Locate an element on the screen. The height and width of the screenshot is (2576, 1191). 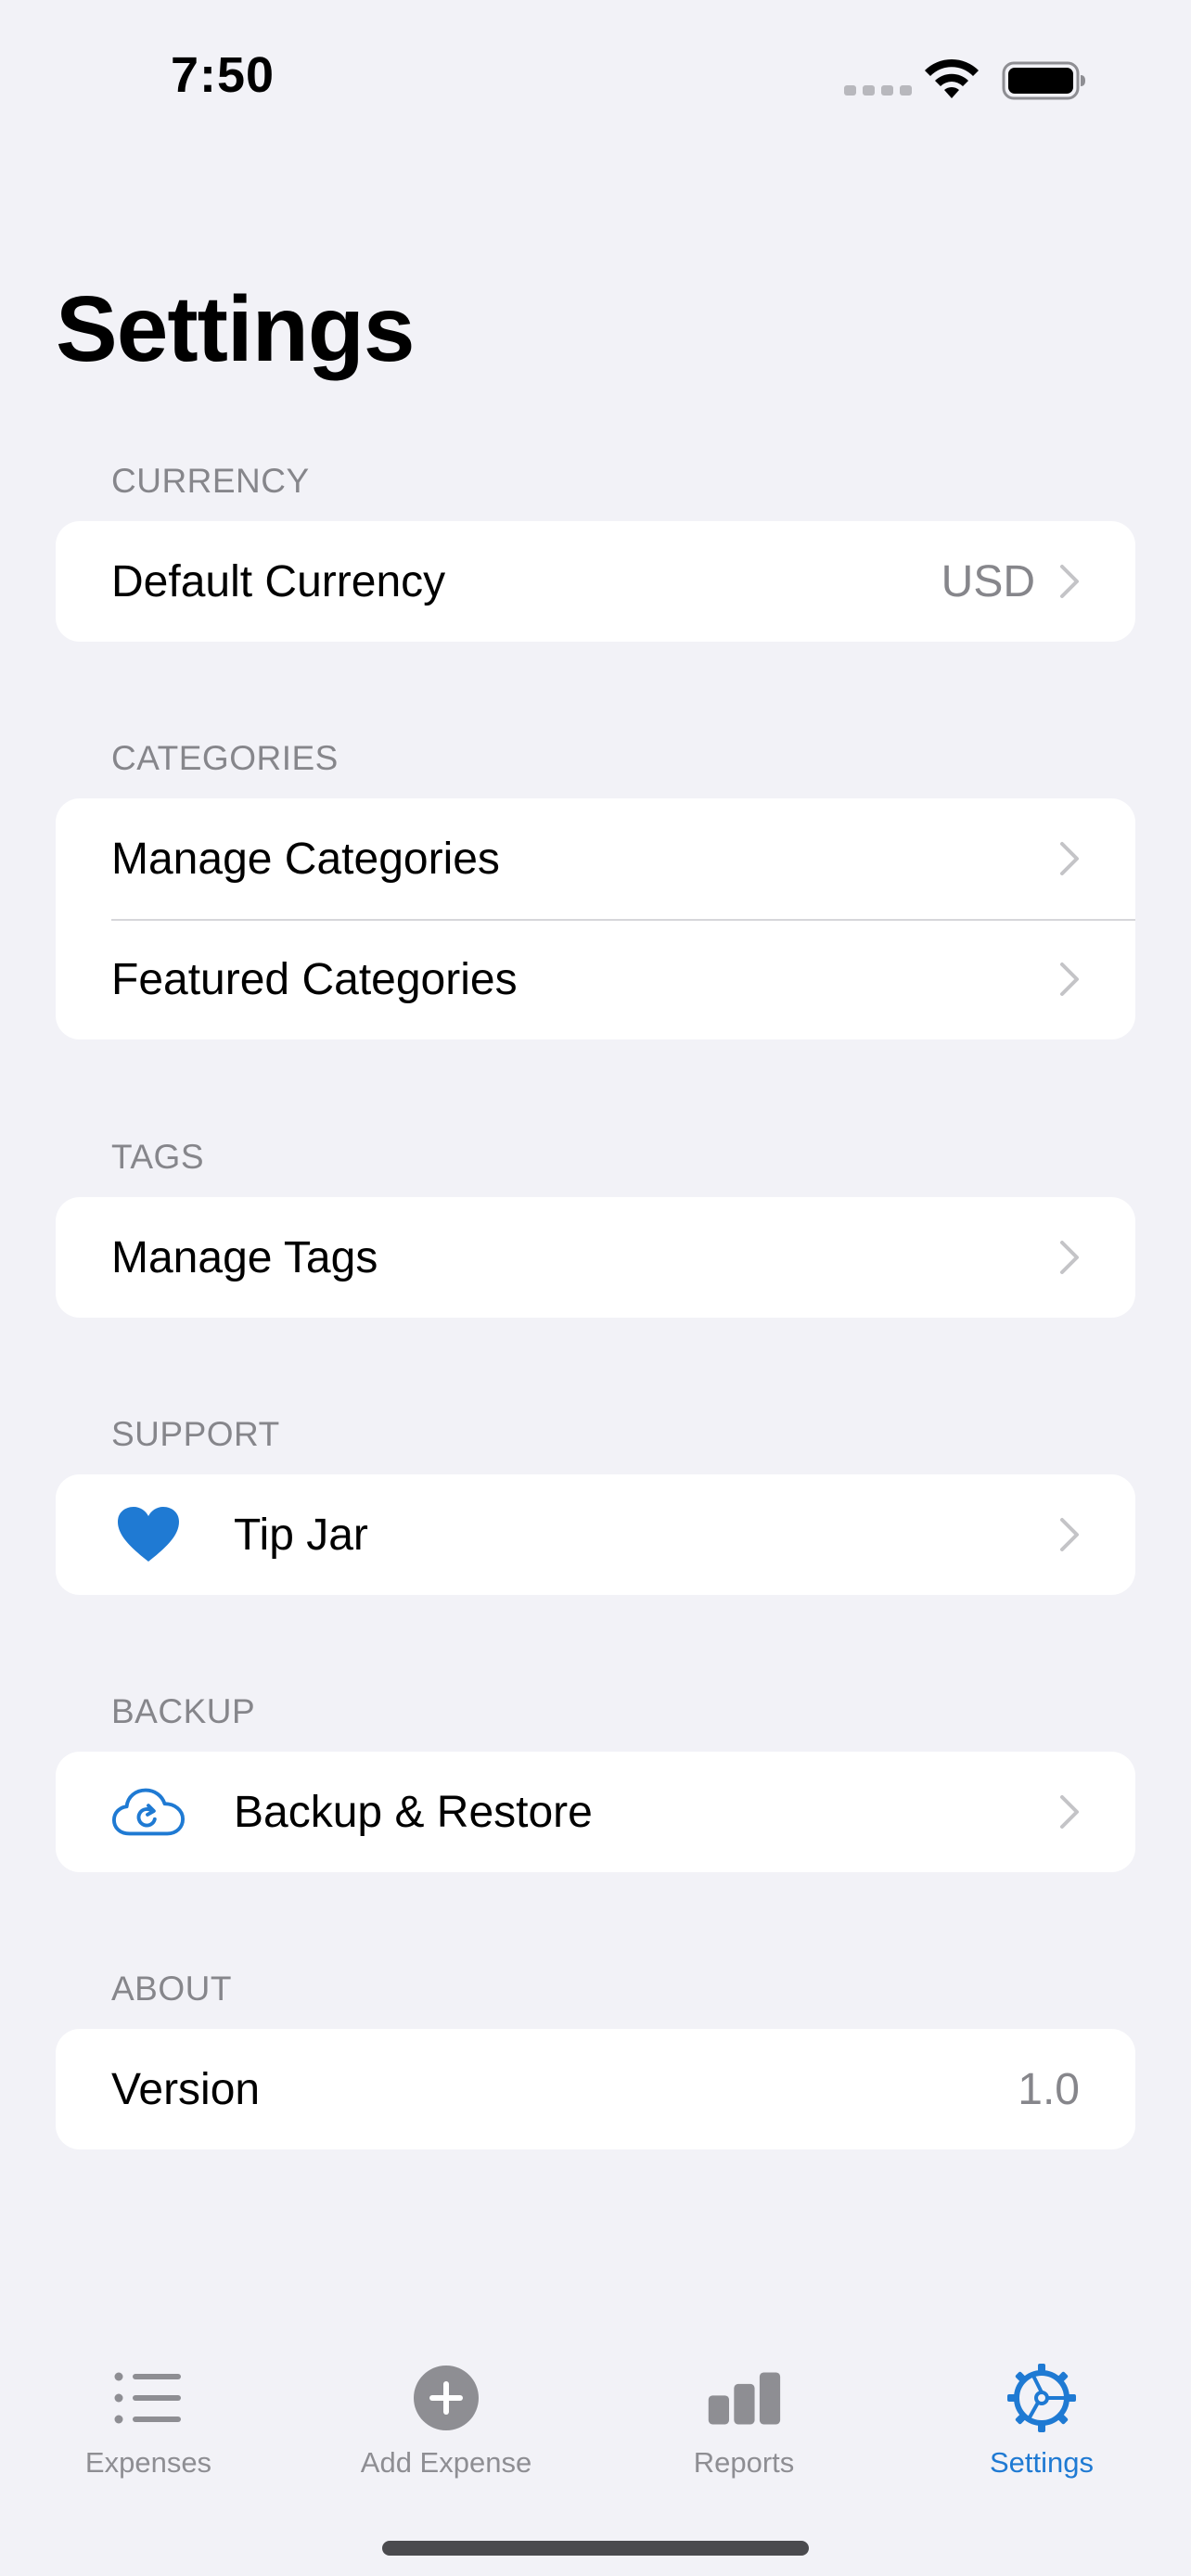
section-header-backup: BACKUP is located at coordinates (183, 1711).